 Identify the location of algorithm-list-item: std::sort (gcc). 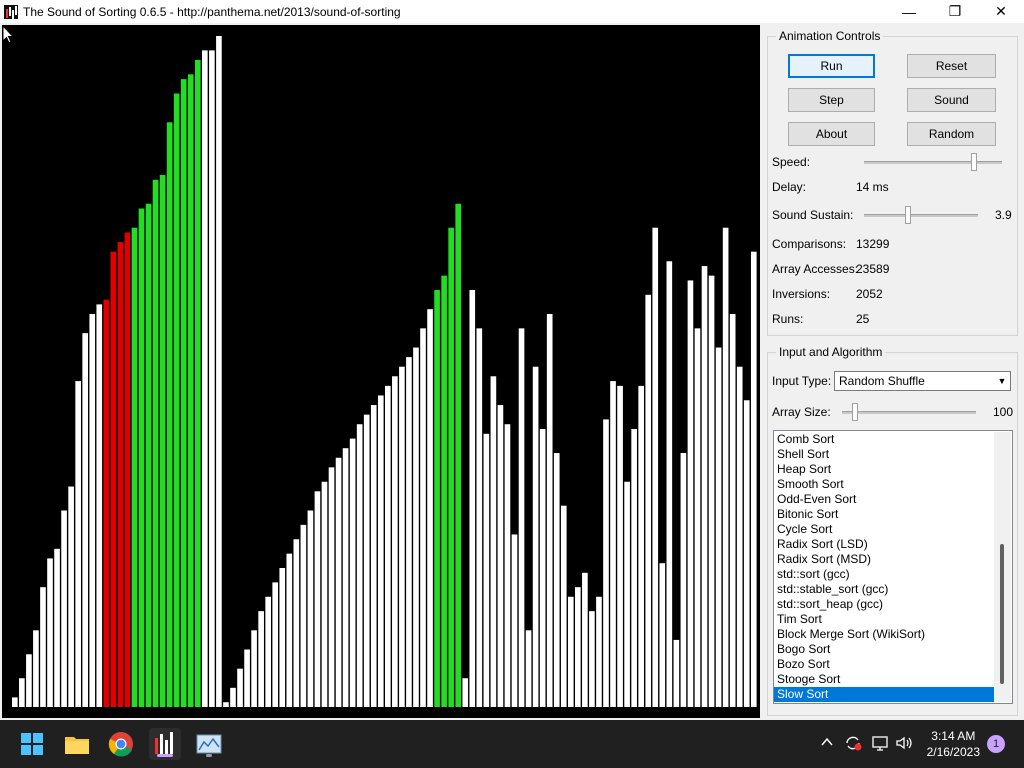
(893, 574).